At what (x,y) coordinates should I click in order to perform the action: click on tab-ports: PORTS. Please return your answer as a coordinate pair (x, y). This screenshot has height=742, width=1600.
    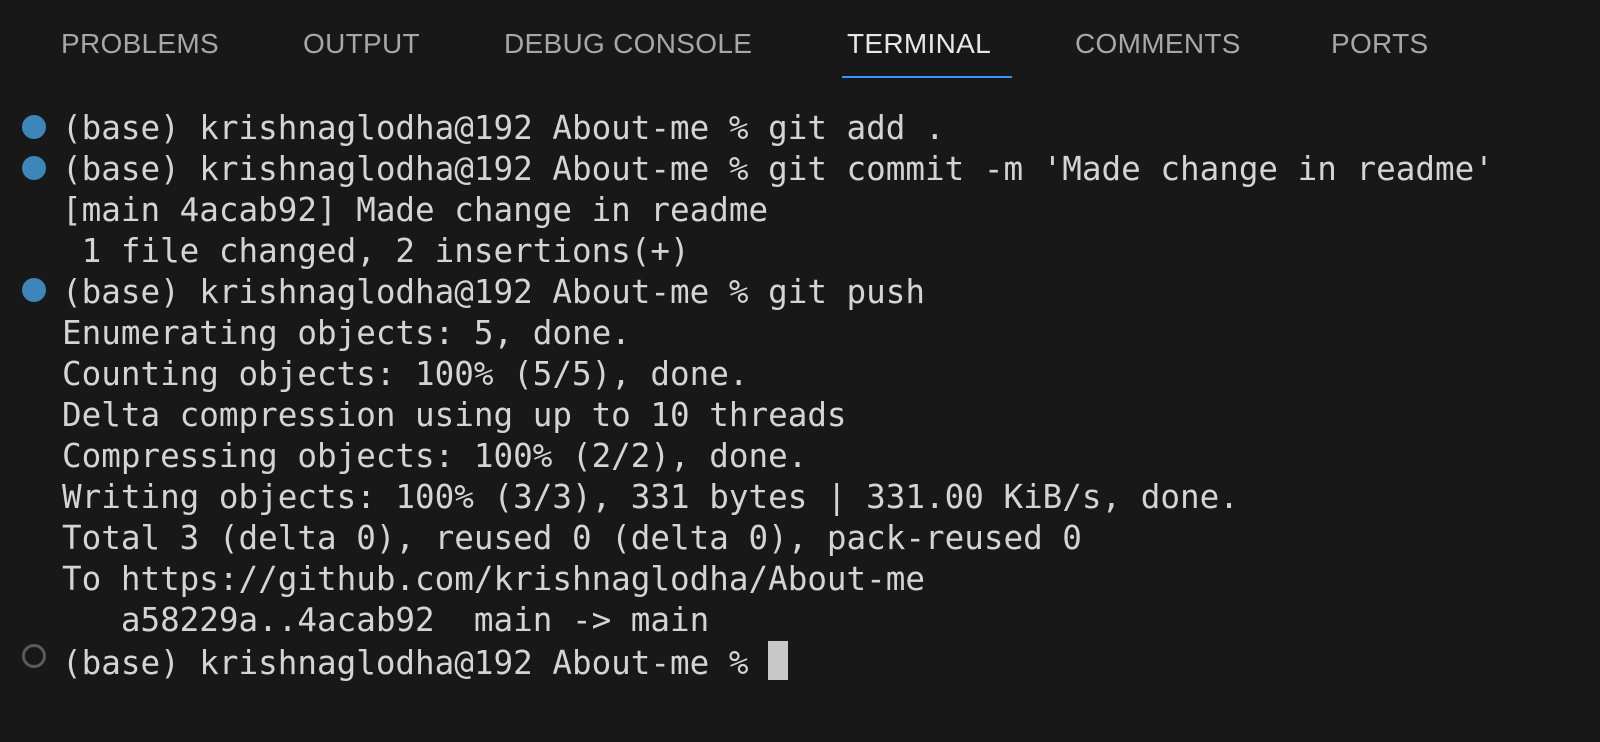
    Looking at the image, I should click on (1379, 54).